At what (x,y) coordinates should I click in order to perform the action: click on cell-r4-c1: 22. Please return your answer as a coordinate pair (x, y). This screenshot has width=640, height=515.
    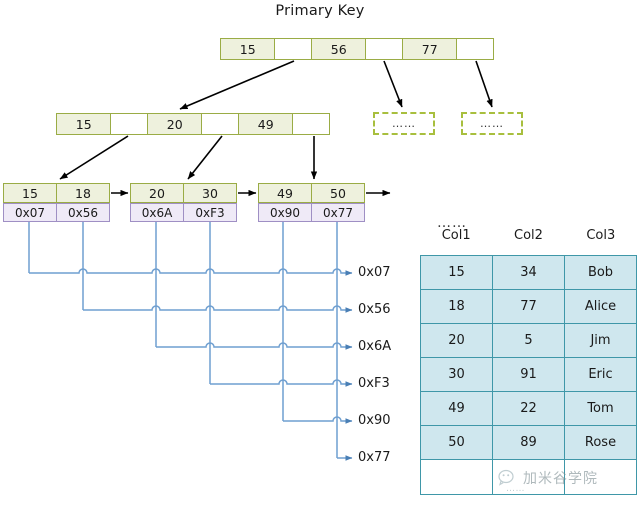
    Looking at the image, I should click on (528, 408).